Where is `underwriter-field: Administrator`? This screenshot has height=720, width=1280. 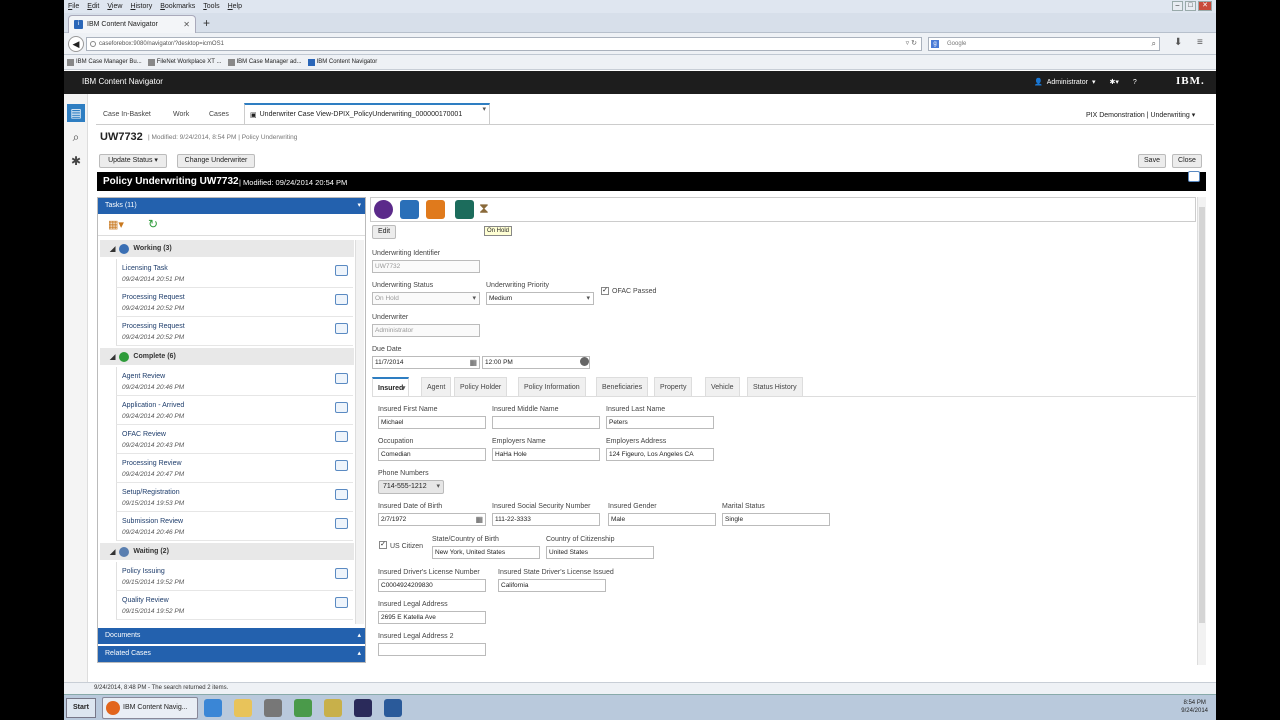 underwriter-field: Administrator is located at coordinates (426, 330).